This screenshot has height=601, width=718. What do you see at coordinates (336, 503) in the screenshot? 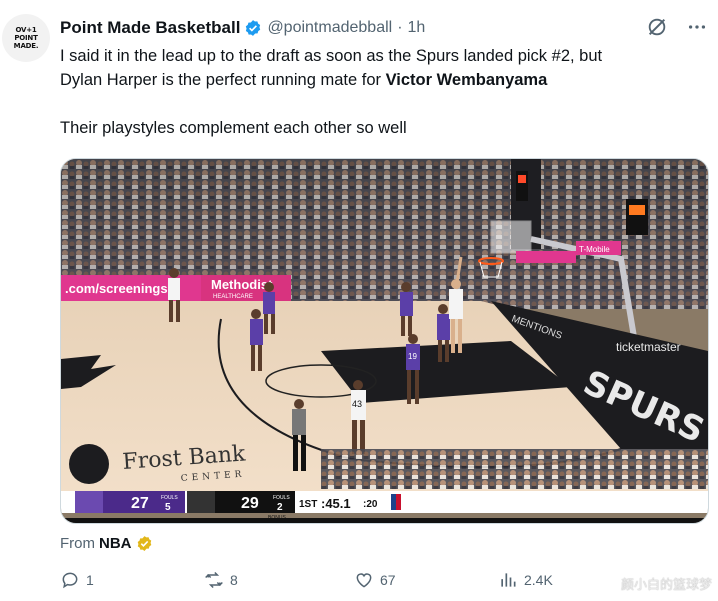
I see `game-clock: :45.1` at bounding box center [336, 503].